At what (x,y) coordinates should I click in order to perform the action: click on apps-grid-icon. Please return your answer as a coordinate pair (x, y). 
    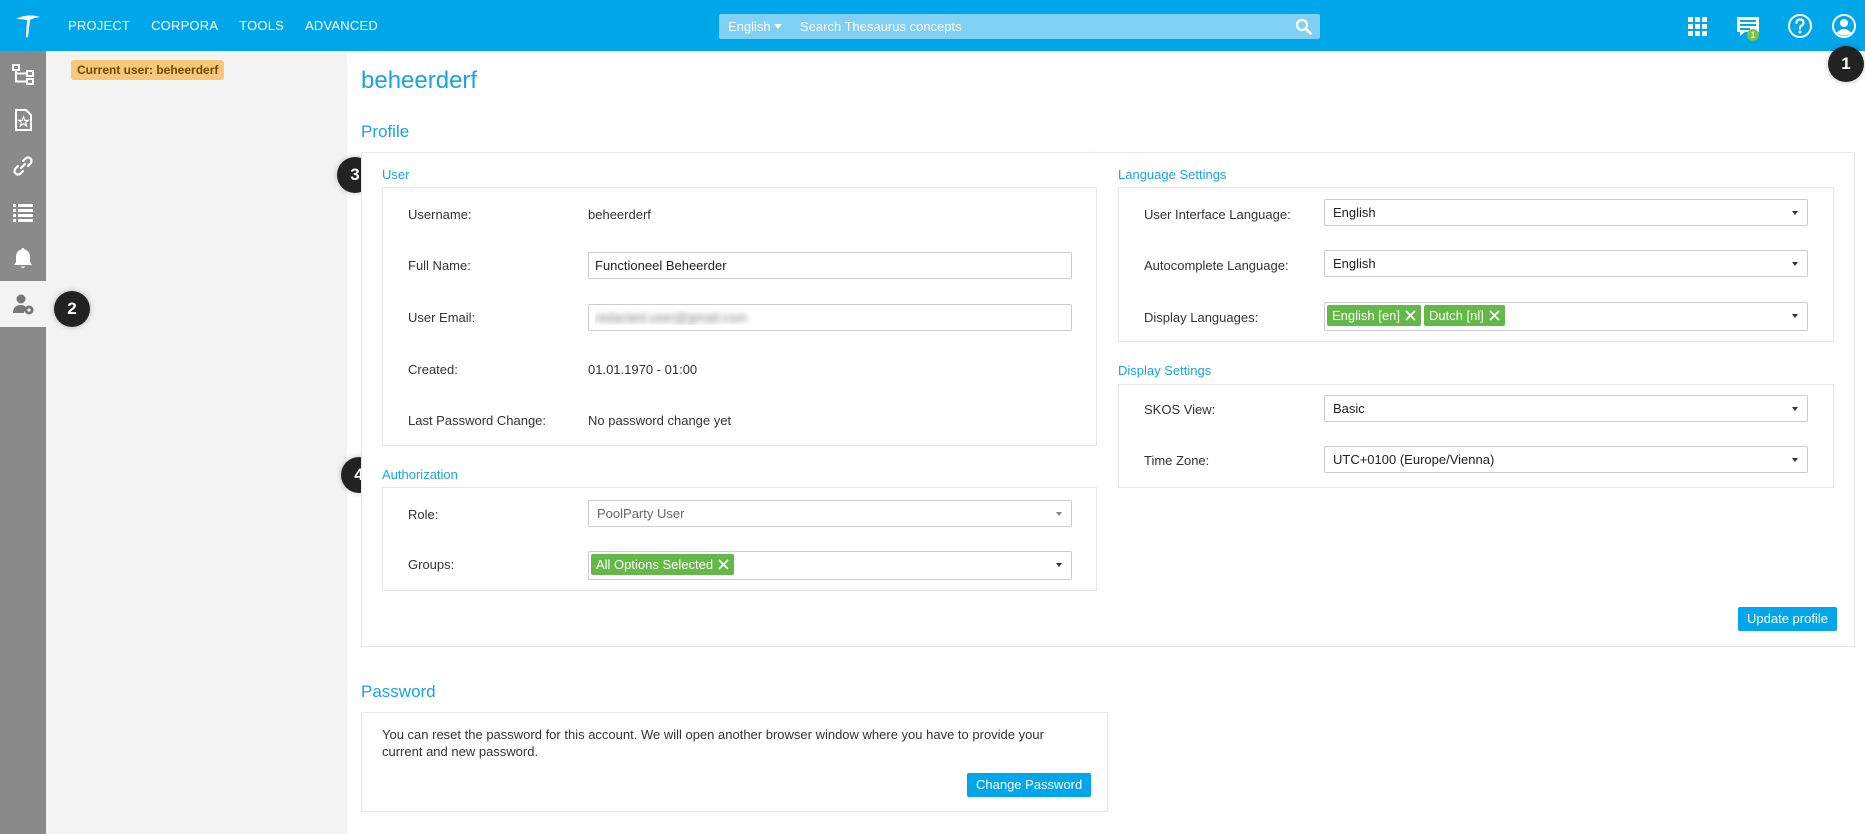
    Looking at the image, I should click on (1697, 26).